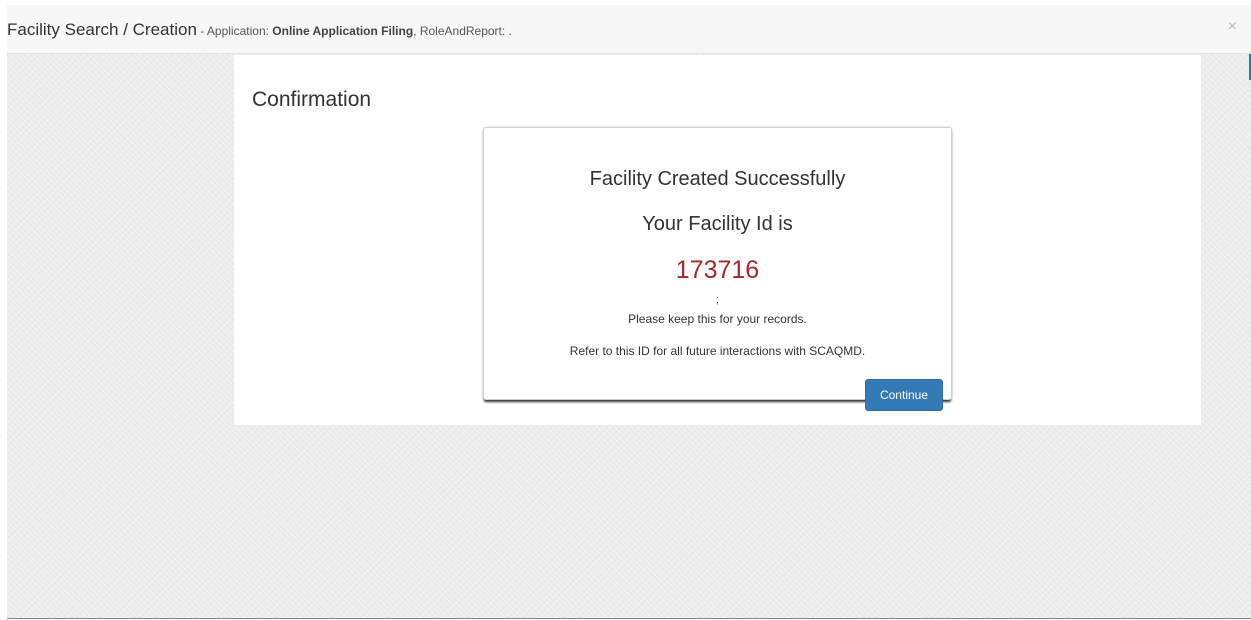 Image resolution: width=1251 pixels, height=620 pixels. I want to click on meta-suffix: , RoleAndReport: ., so click(462, 31).